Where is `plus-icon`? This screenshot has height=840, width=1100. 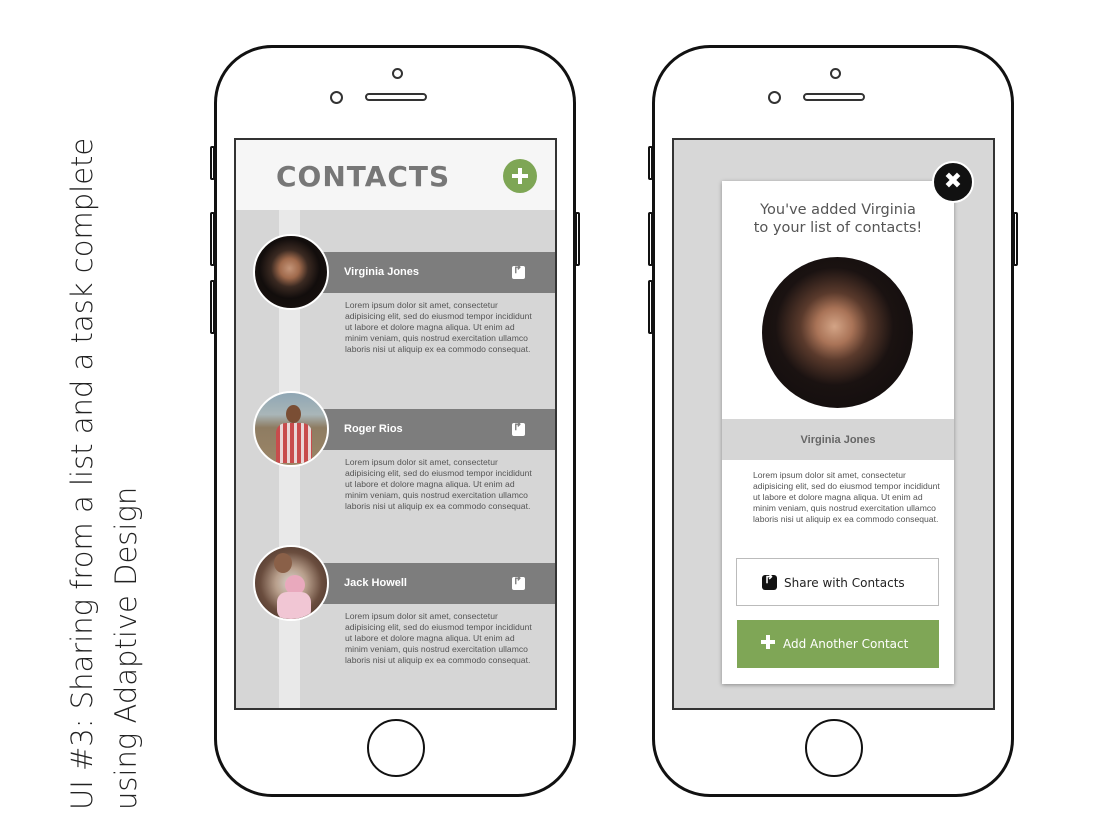 plus-icon is located at coordinates (768, 642).